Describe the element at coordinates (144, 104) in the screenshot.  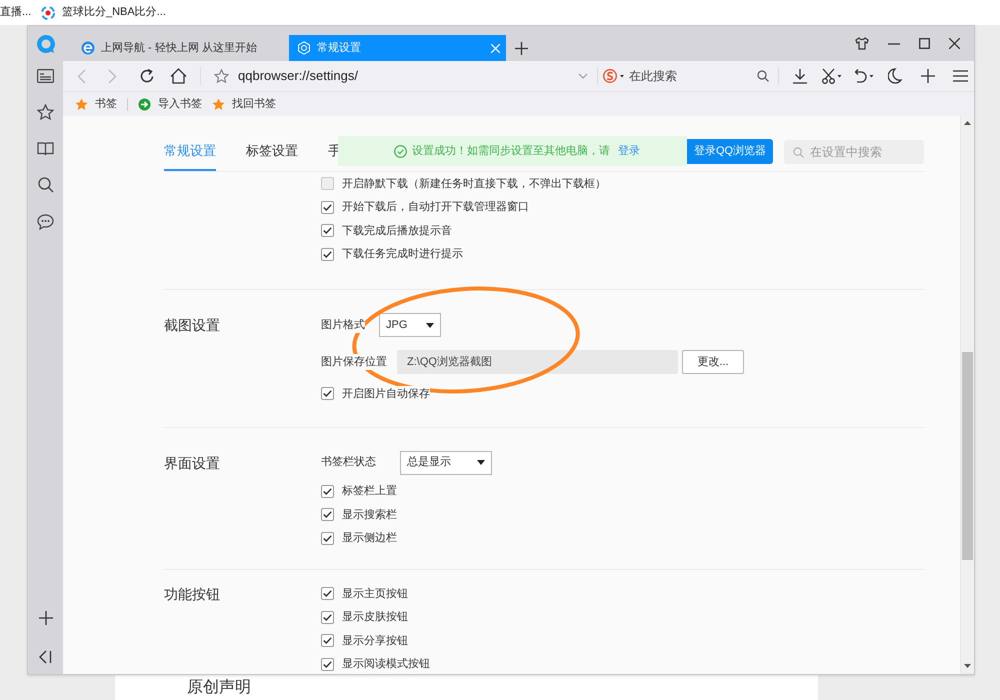
I see `import-icon` at that location.